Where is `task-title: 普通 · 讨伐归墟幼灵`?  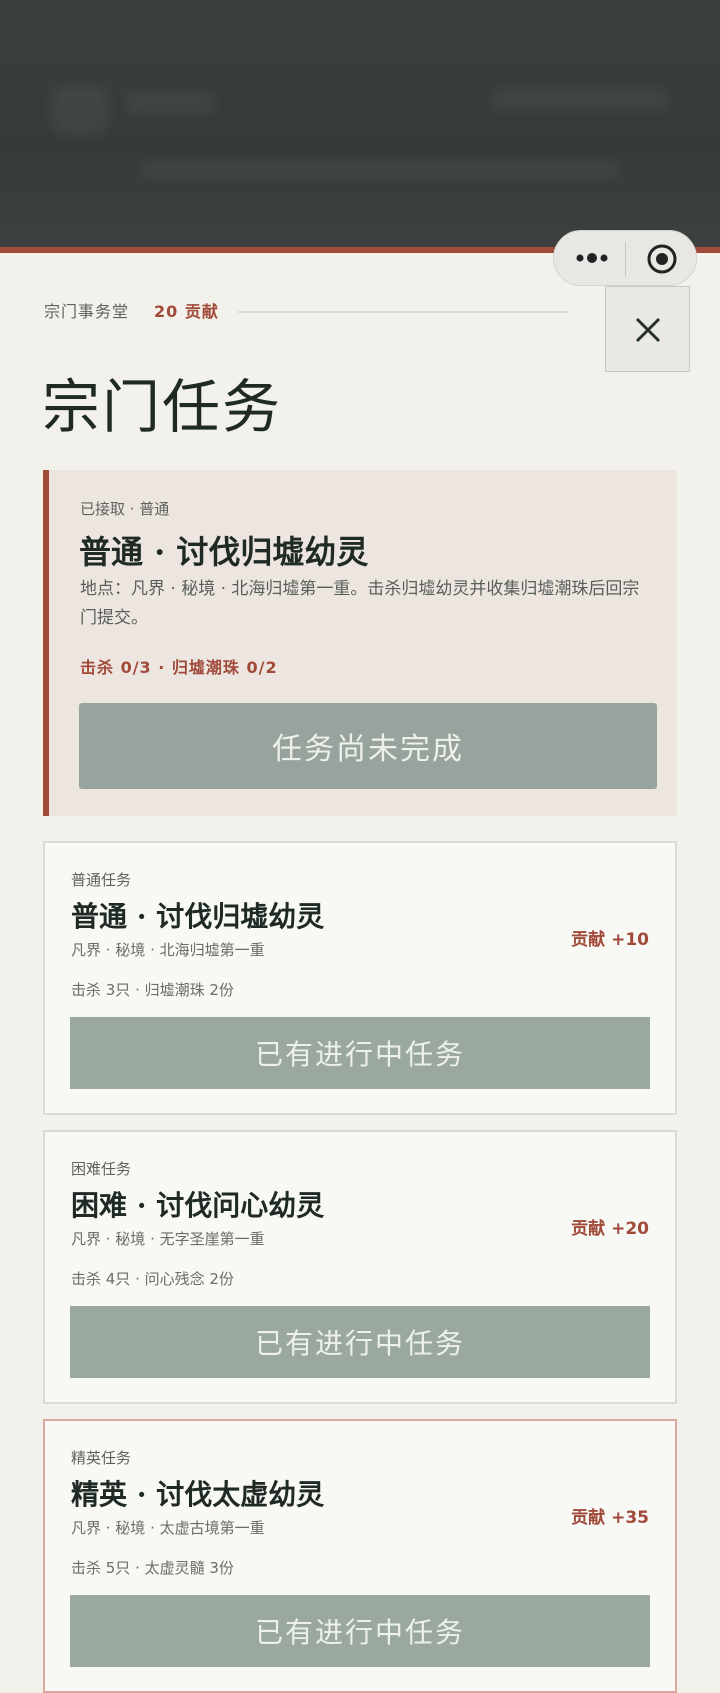 task-title: 普通 · 讨伐归墟幼灵 is located at coordinates (198, 916).